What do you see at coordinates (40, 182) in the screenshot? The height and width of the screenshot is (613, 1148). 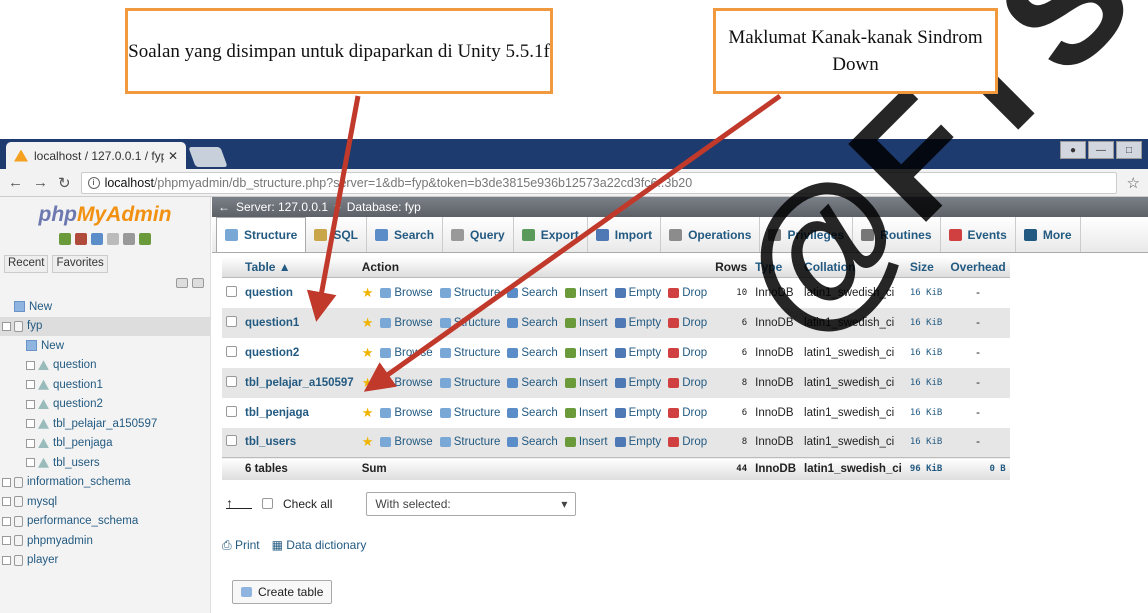 I see `forward-icon: →` at bounding box center [40, 182].